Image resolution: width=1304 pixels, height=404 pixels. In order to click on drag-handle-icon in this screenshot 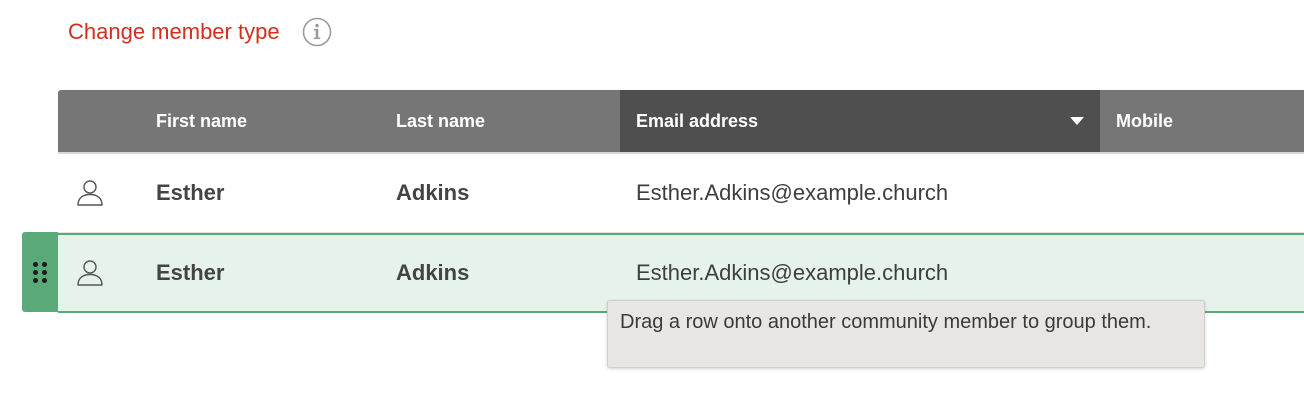, I will do `click(40, 272)`.